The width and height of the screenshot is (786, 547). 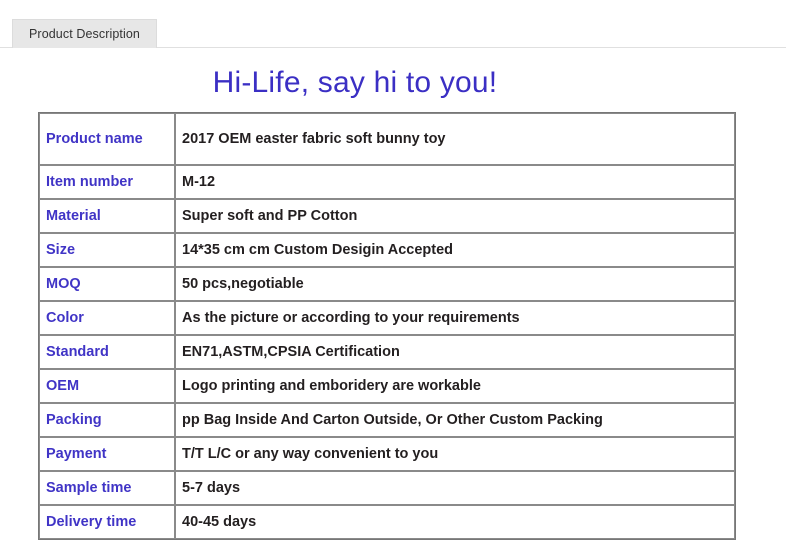 I want to click on table-row: Standard EN71,ASTM,CPSIA Certification, so click(x=387, y=352).